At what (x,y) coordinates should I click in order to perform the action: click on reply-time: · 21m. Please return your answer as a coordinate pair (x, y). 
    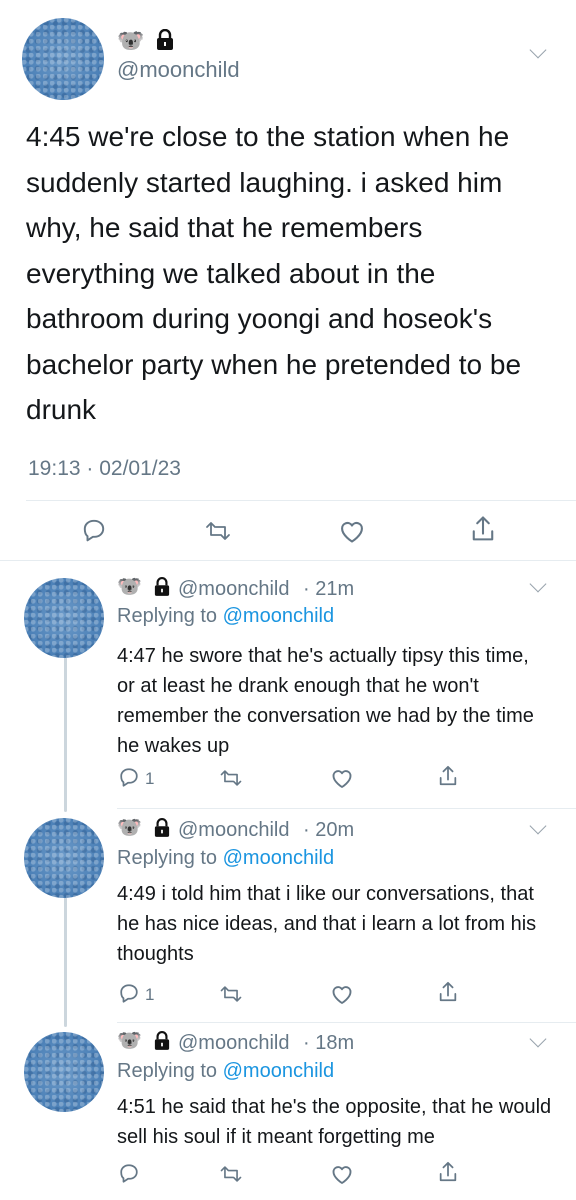
    Looking at the image, I should click on (329, 589).